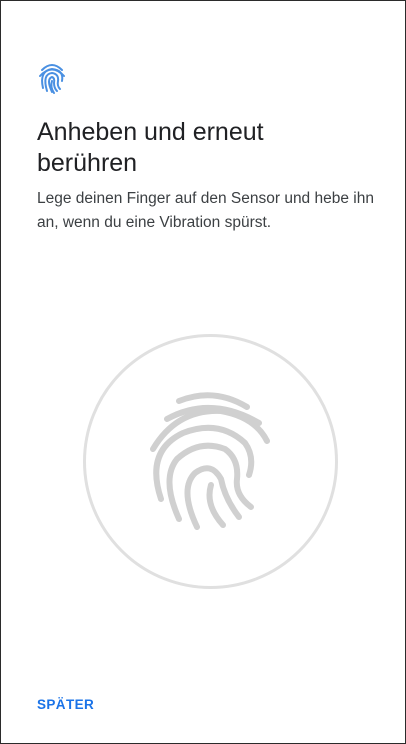 The image size is (406, 744). Describe the element at coordinates (150, 147) in the screenshot. I see `page-title: Anheben und erneut berühren` at that location.